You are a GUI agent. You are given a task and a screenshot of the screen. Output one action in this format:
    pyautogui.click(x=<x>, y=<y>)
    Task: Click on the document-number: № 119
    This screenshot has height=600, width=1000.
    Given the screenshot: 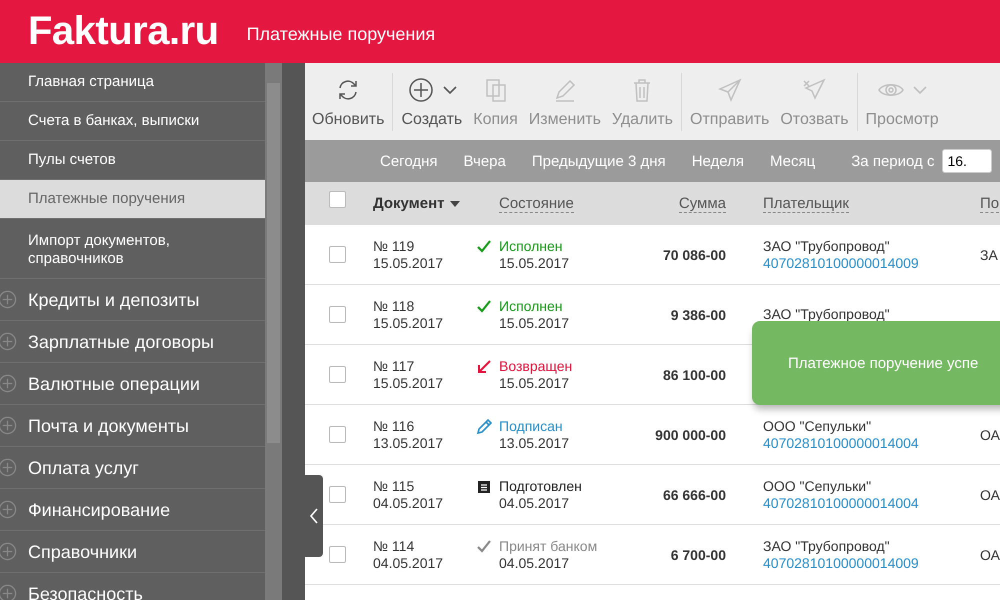 What is the action you would take?
    pyautogui.click(x=394, y=246)
    